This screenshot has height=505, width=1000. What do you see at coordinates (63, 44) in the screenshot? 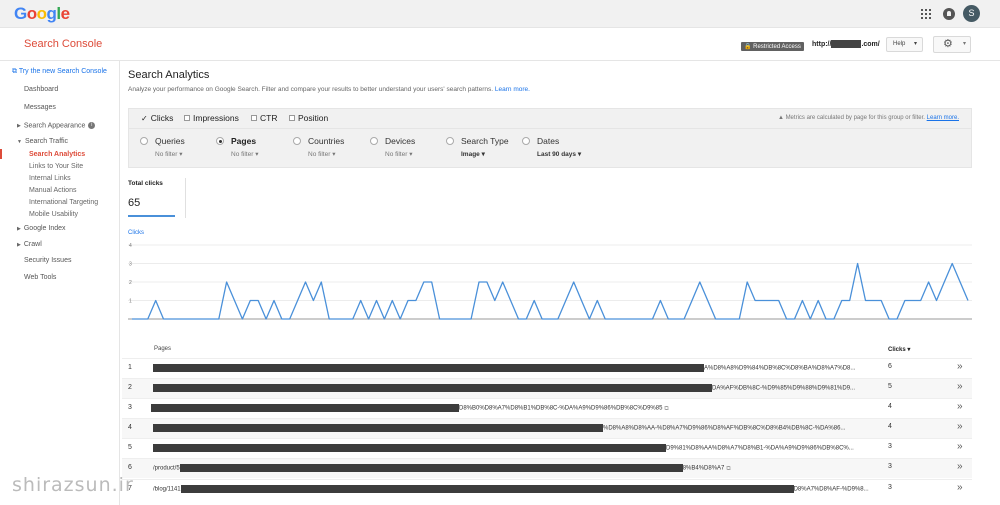
I see `product-title: Search Console` at bounding box center [63, 44].